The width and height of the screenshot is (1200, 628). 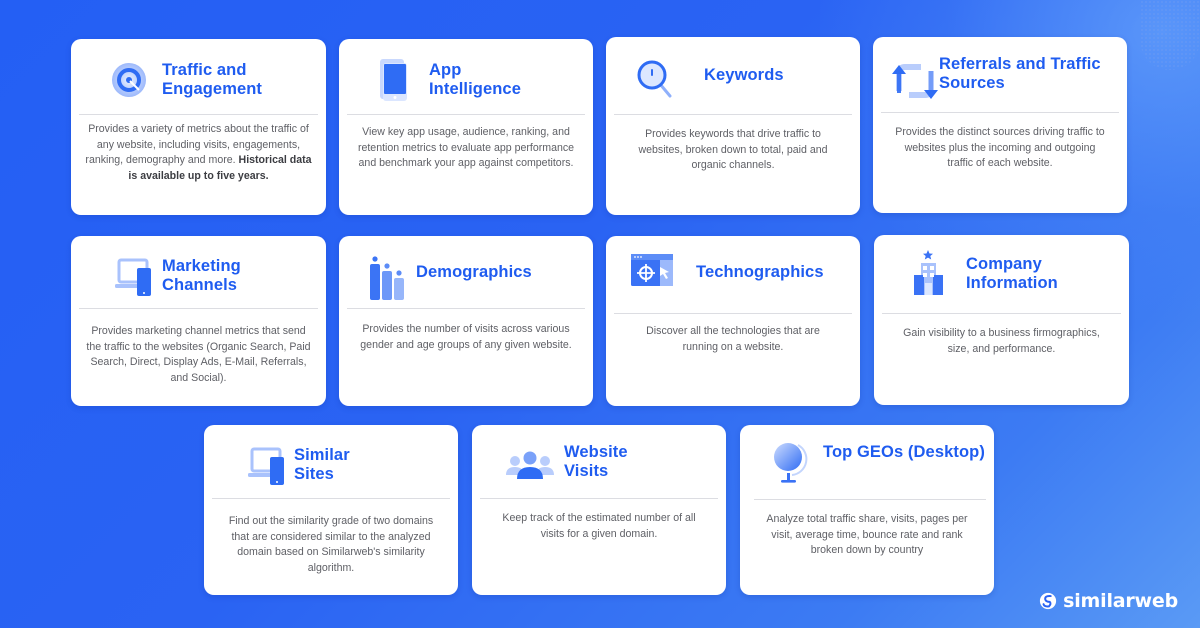 I want to click on target-icon, so click(x=131, y=80).